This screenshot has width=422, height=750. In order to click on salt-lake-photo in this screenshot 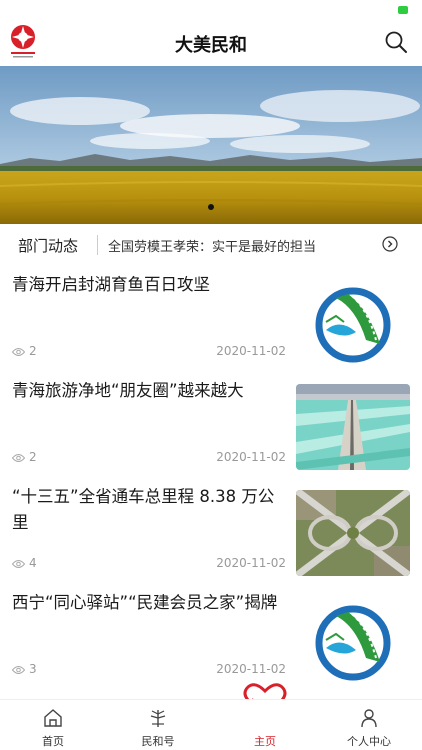, I will do `click(353, 427)`.